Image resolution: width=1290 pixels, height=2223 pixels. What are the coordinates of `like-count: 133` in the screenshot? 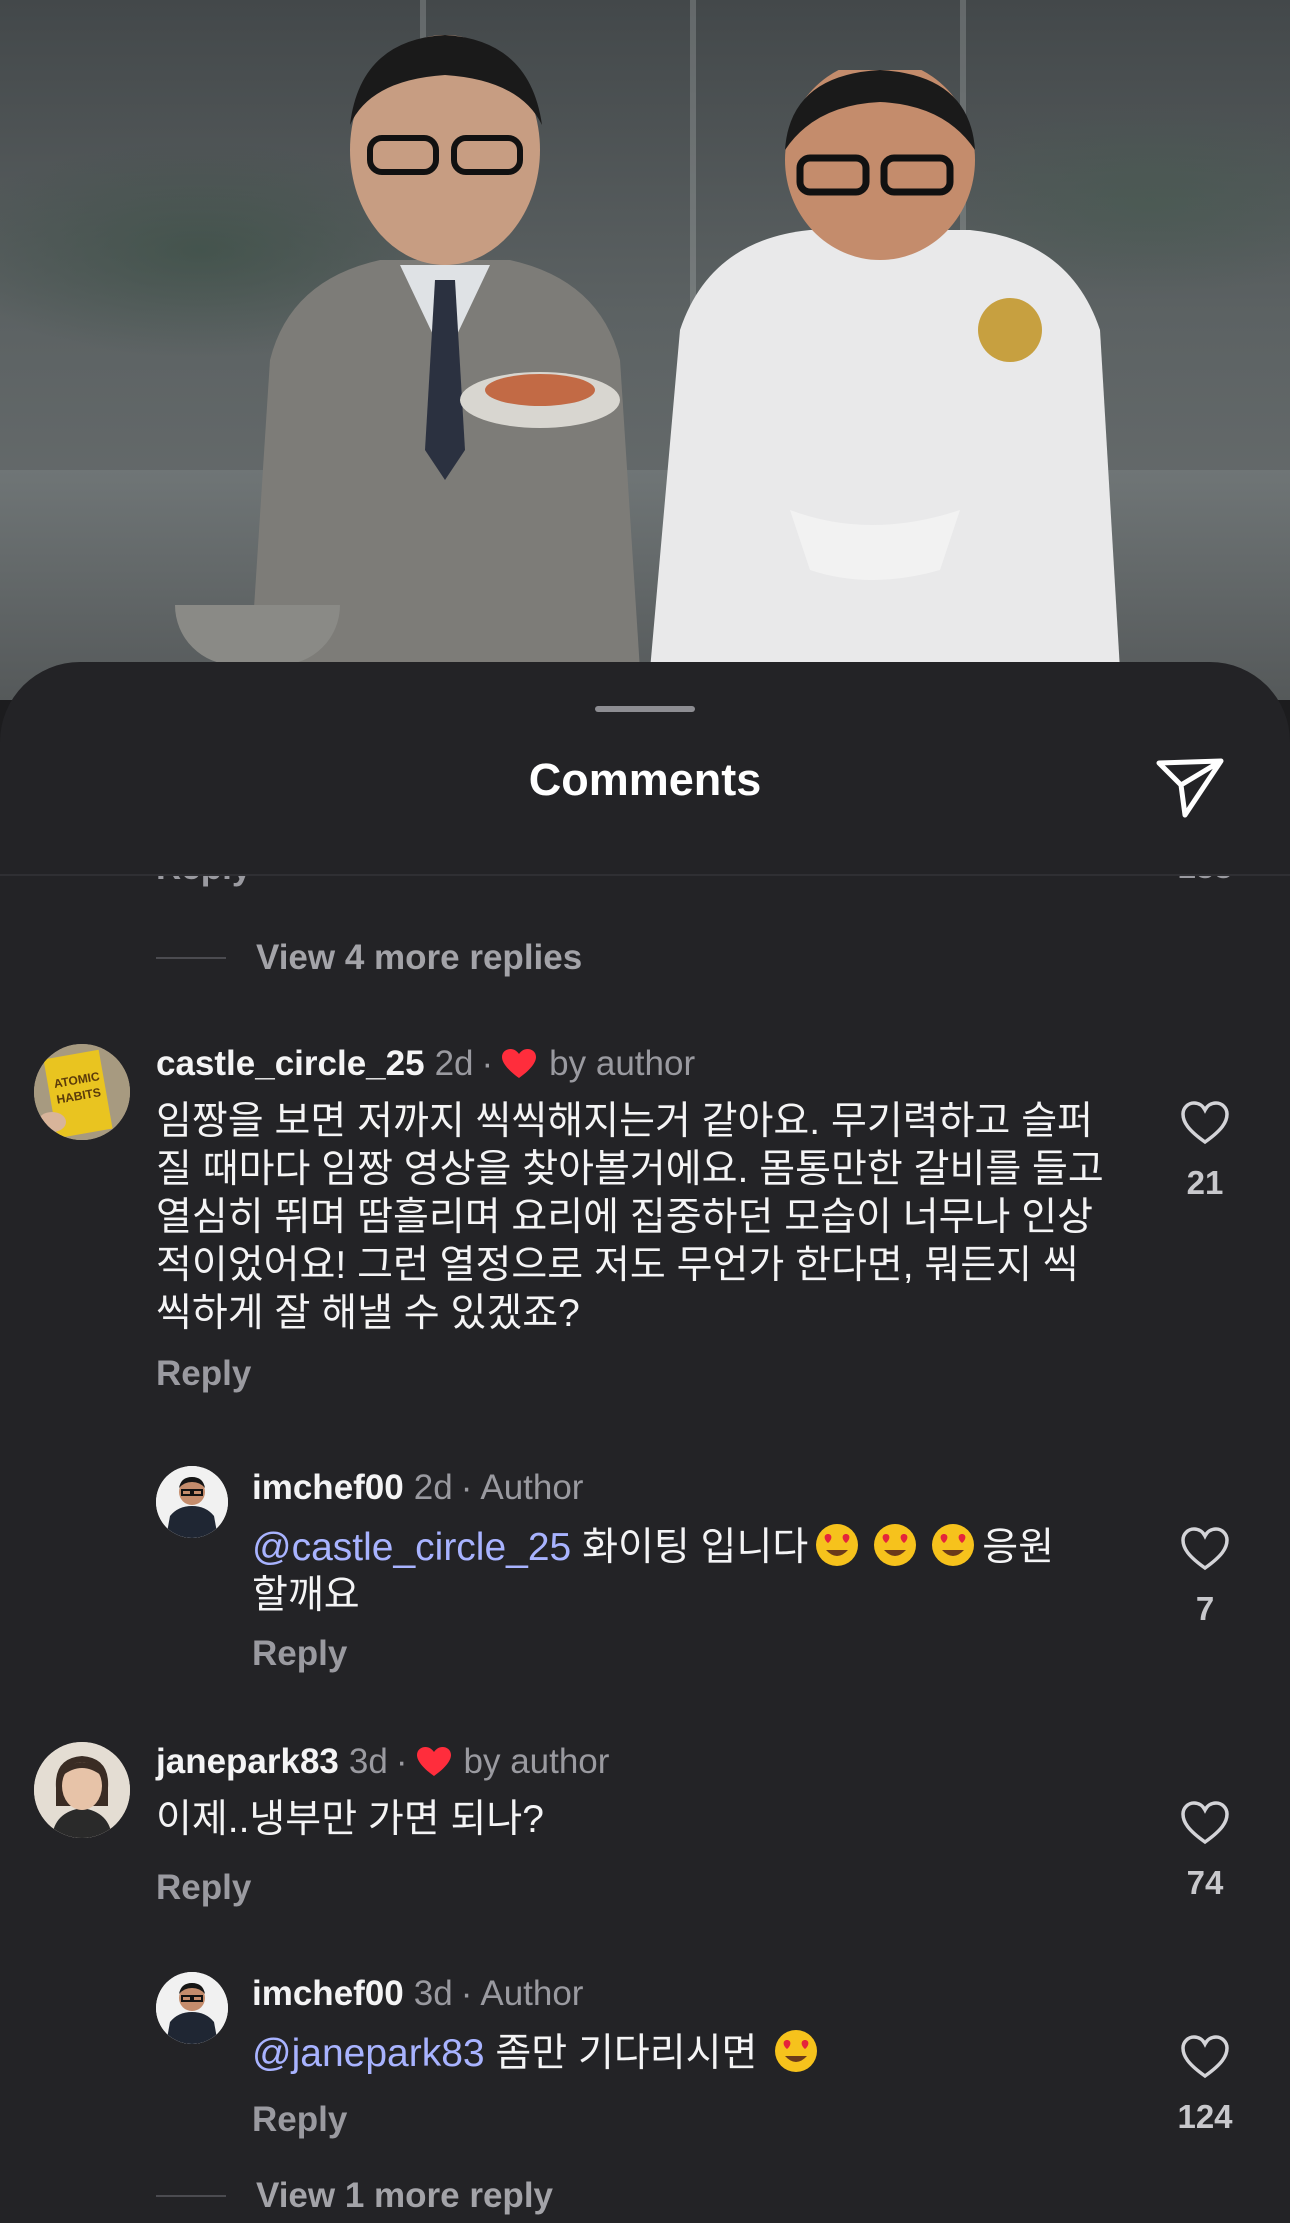 It's located at (1205, 881).